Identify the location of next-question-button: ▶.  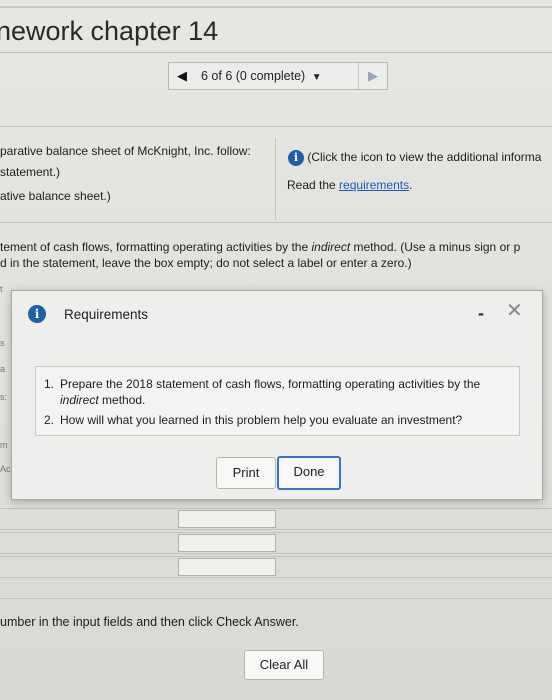
(372, 76).